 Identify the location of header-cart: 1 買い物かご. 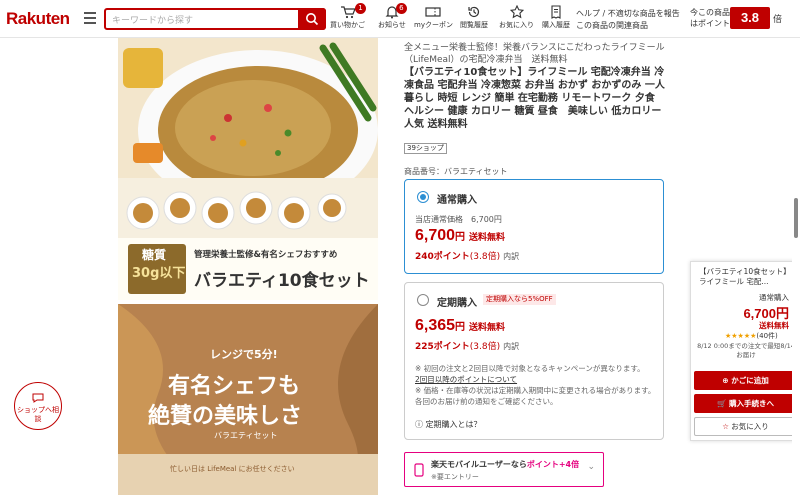
(348, 16).